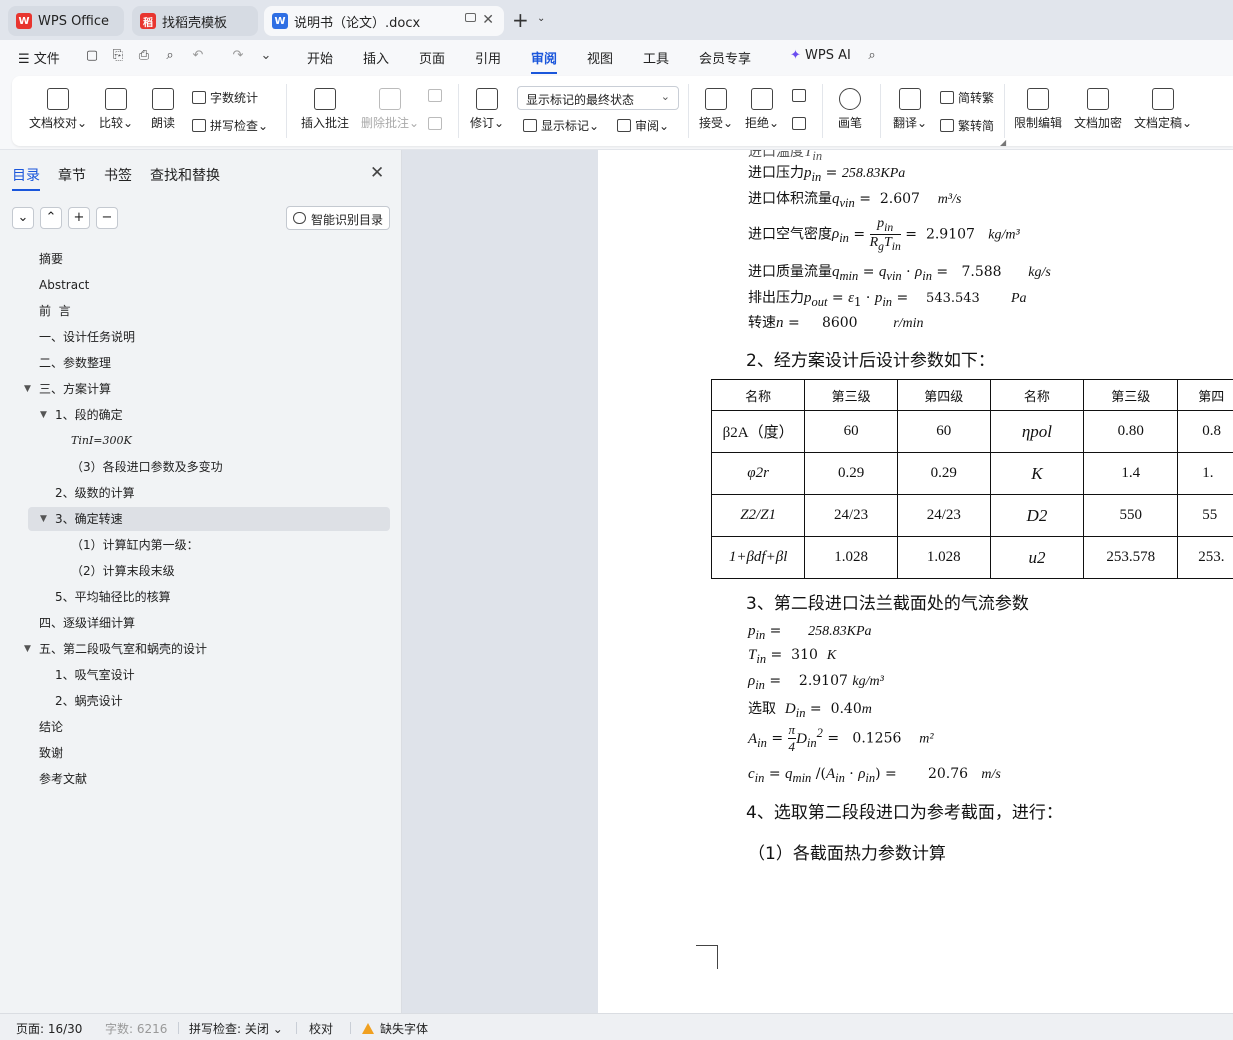  Describe the element at coordinates (201, 493) in the screenshot. I see `toc-item: 2、级数的计算` at that location.